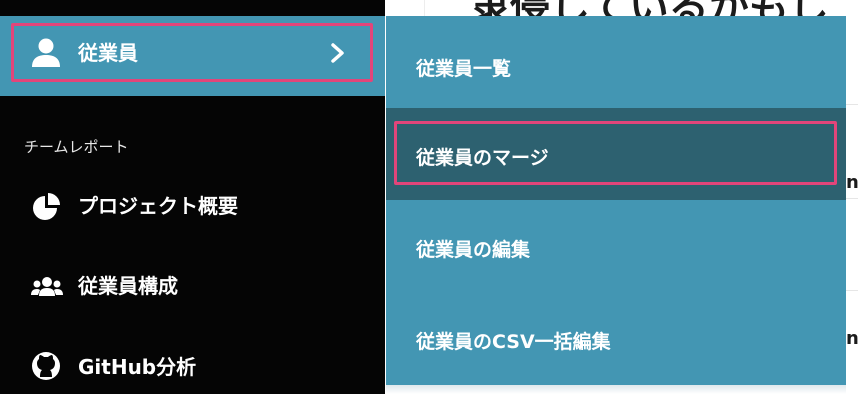 Image resolution: width=858 pixels, height=394 pixels. I want to click on sidebar-item-label: プロジェクト概要, so click(158, 206).